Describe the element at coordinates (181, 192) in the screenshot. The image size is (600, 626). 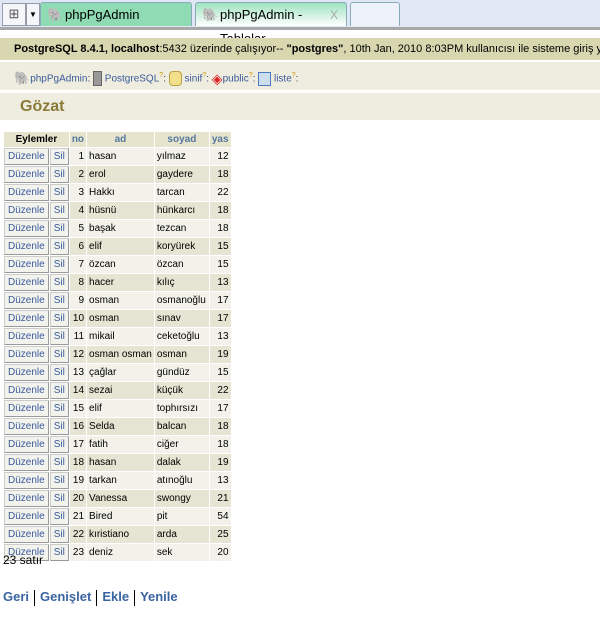
I see `cell-soyad: tarcan` at that location.